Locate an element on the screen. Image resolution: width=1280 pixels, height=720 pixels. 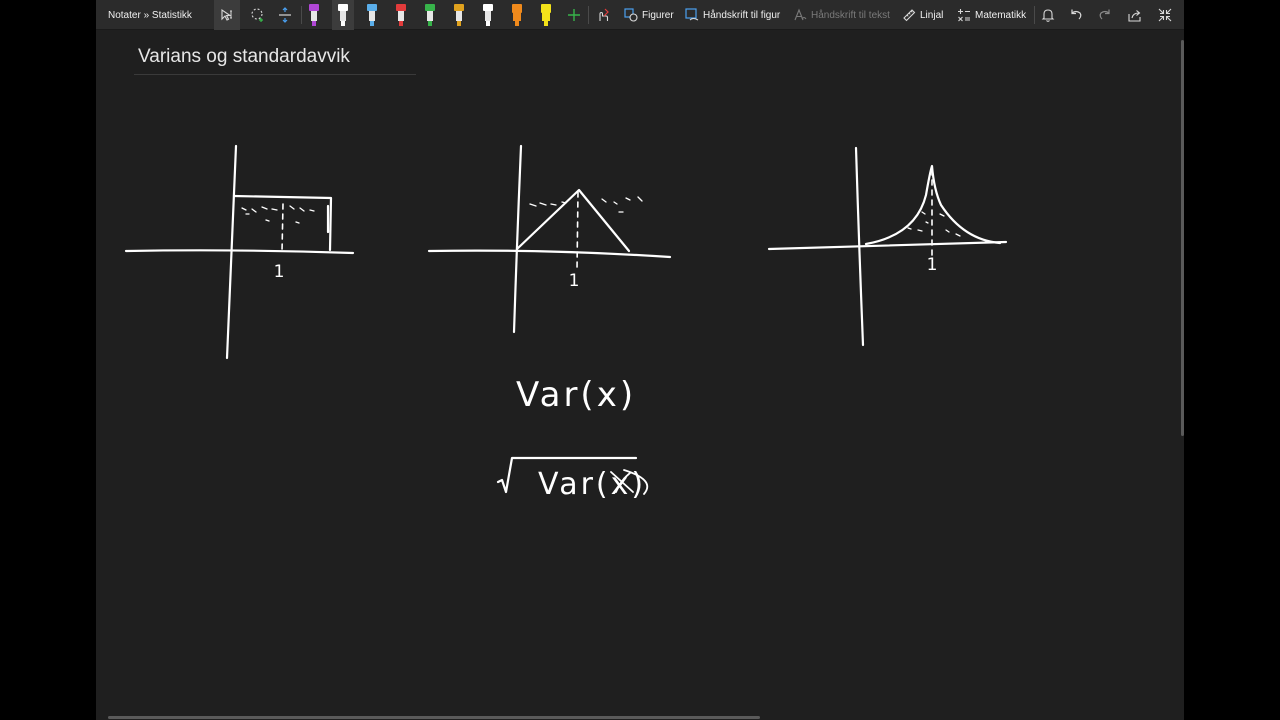
tick-label-1: 1 is located at coordinates (279, 272).